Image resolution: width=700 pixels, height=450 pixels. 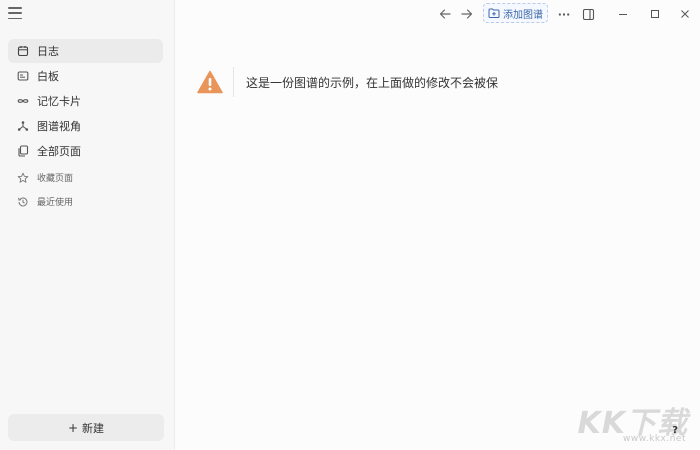 What do you see at coordinates (85, 177) in the screenshot?
I see `sidebar-item-favorites: 收藏页面` at bounding box center [85, 177].